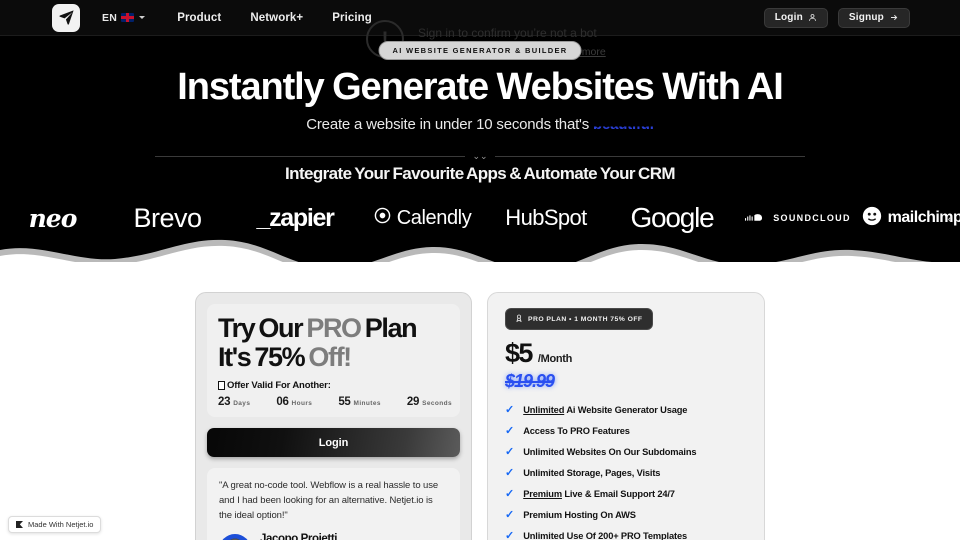 The height and width of the screenshot is (540, 960). I want to click on logo-neo: neo, so click(52, 218).